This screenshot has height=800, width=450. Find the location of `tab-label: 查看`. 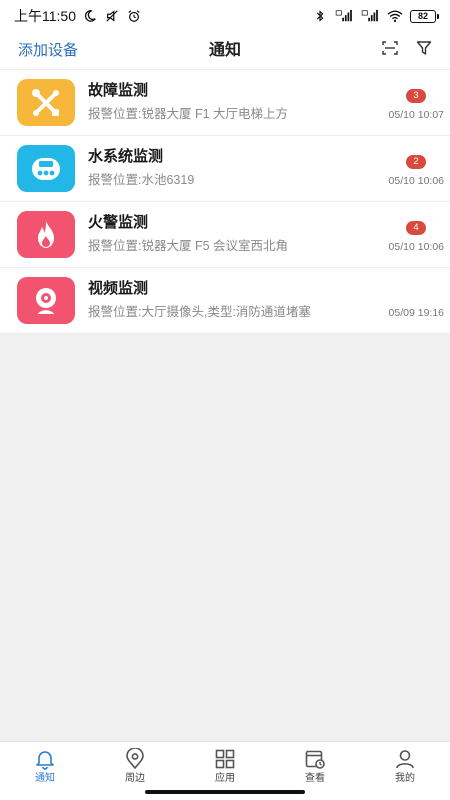

tab-label: 查看 is located at coordinates (315, 778).